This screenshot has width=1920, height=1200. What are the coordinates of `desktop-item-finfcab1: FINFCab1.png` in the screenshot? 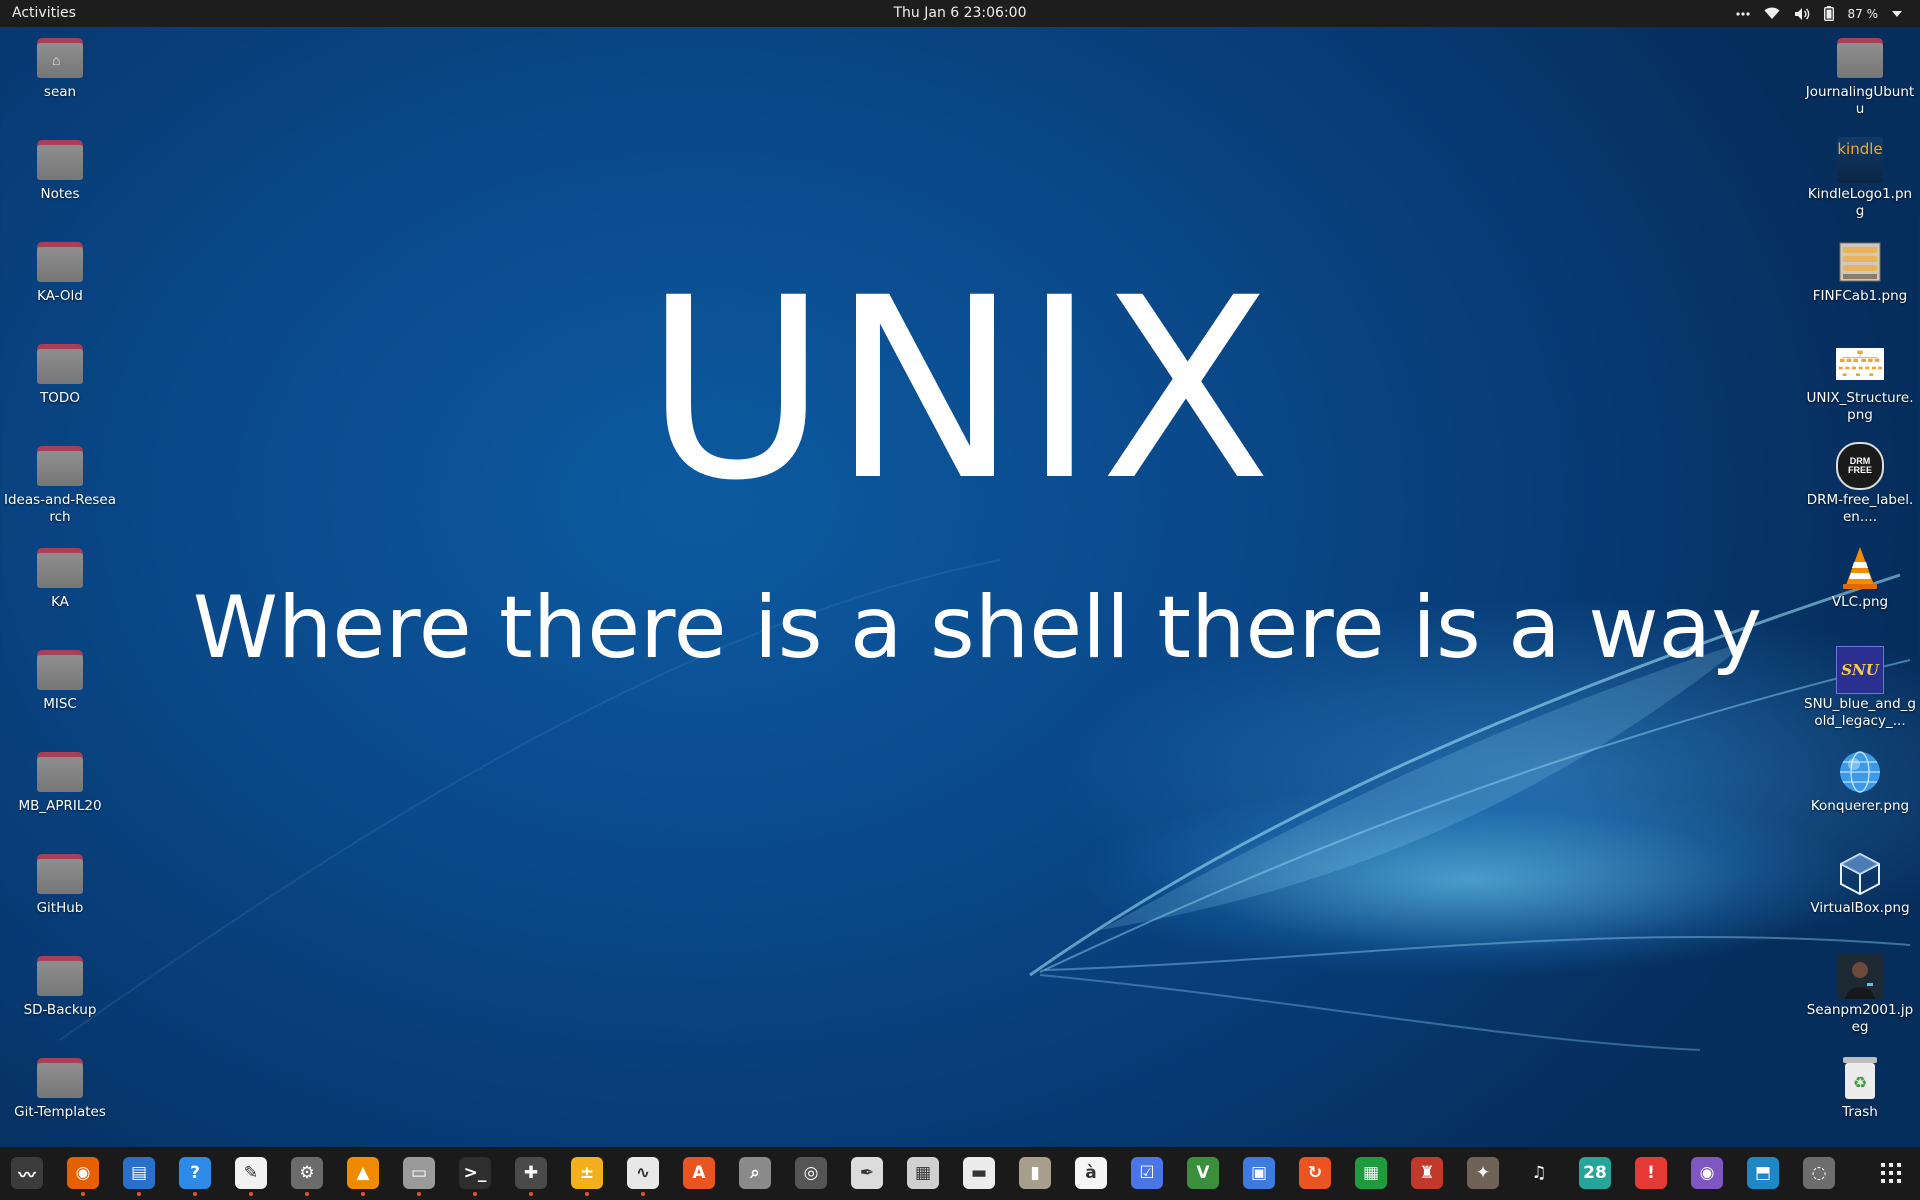 It's located at (1860, 285).